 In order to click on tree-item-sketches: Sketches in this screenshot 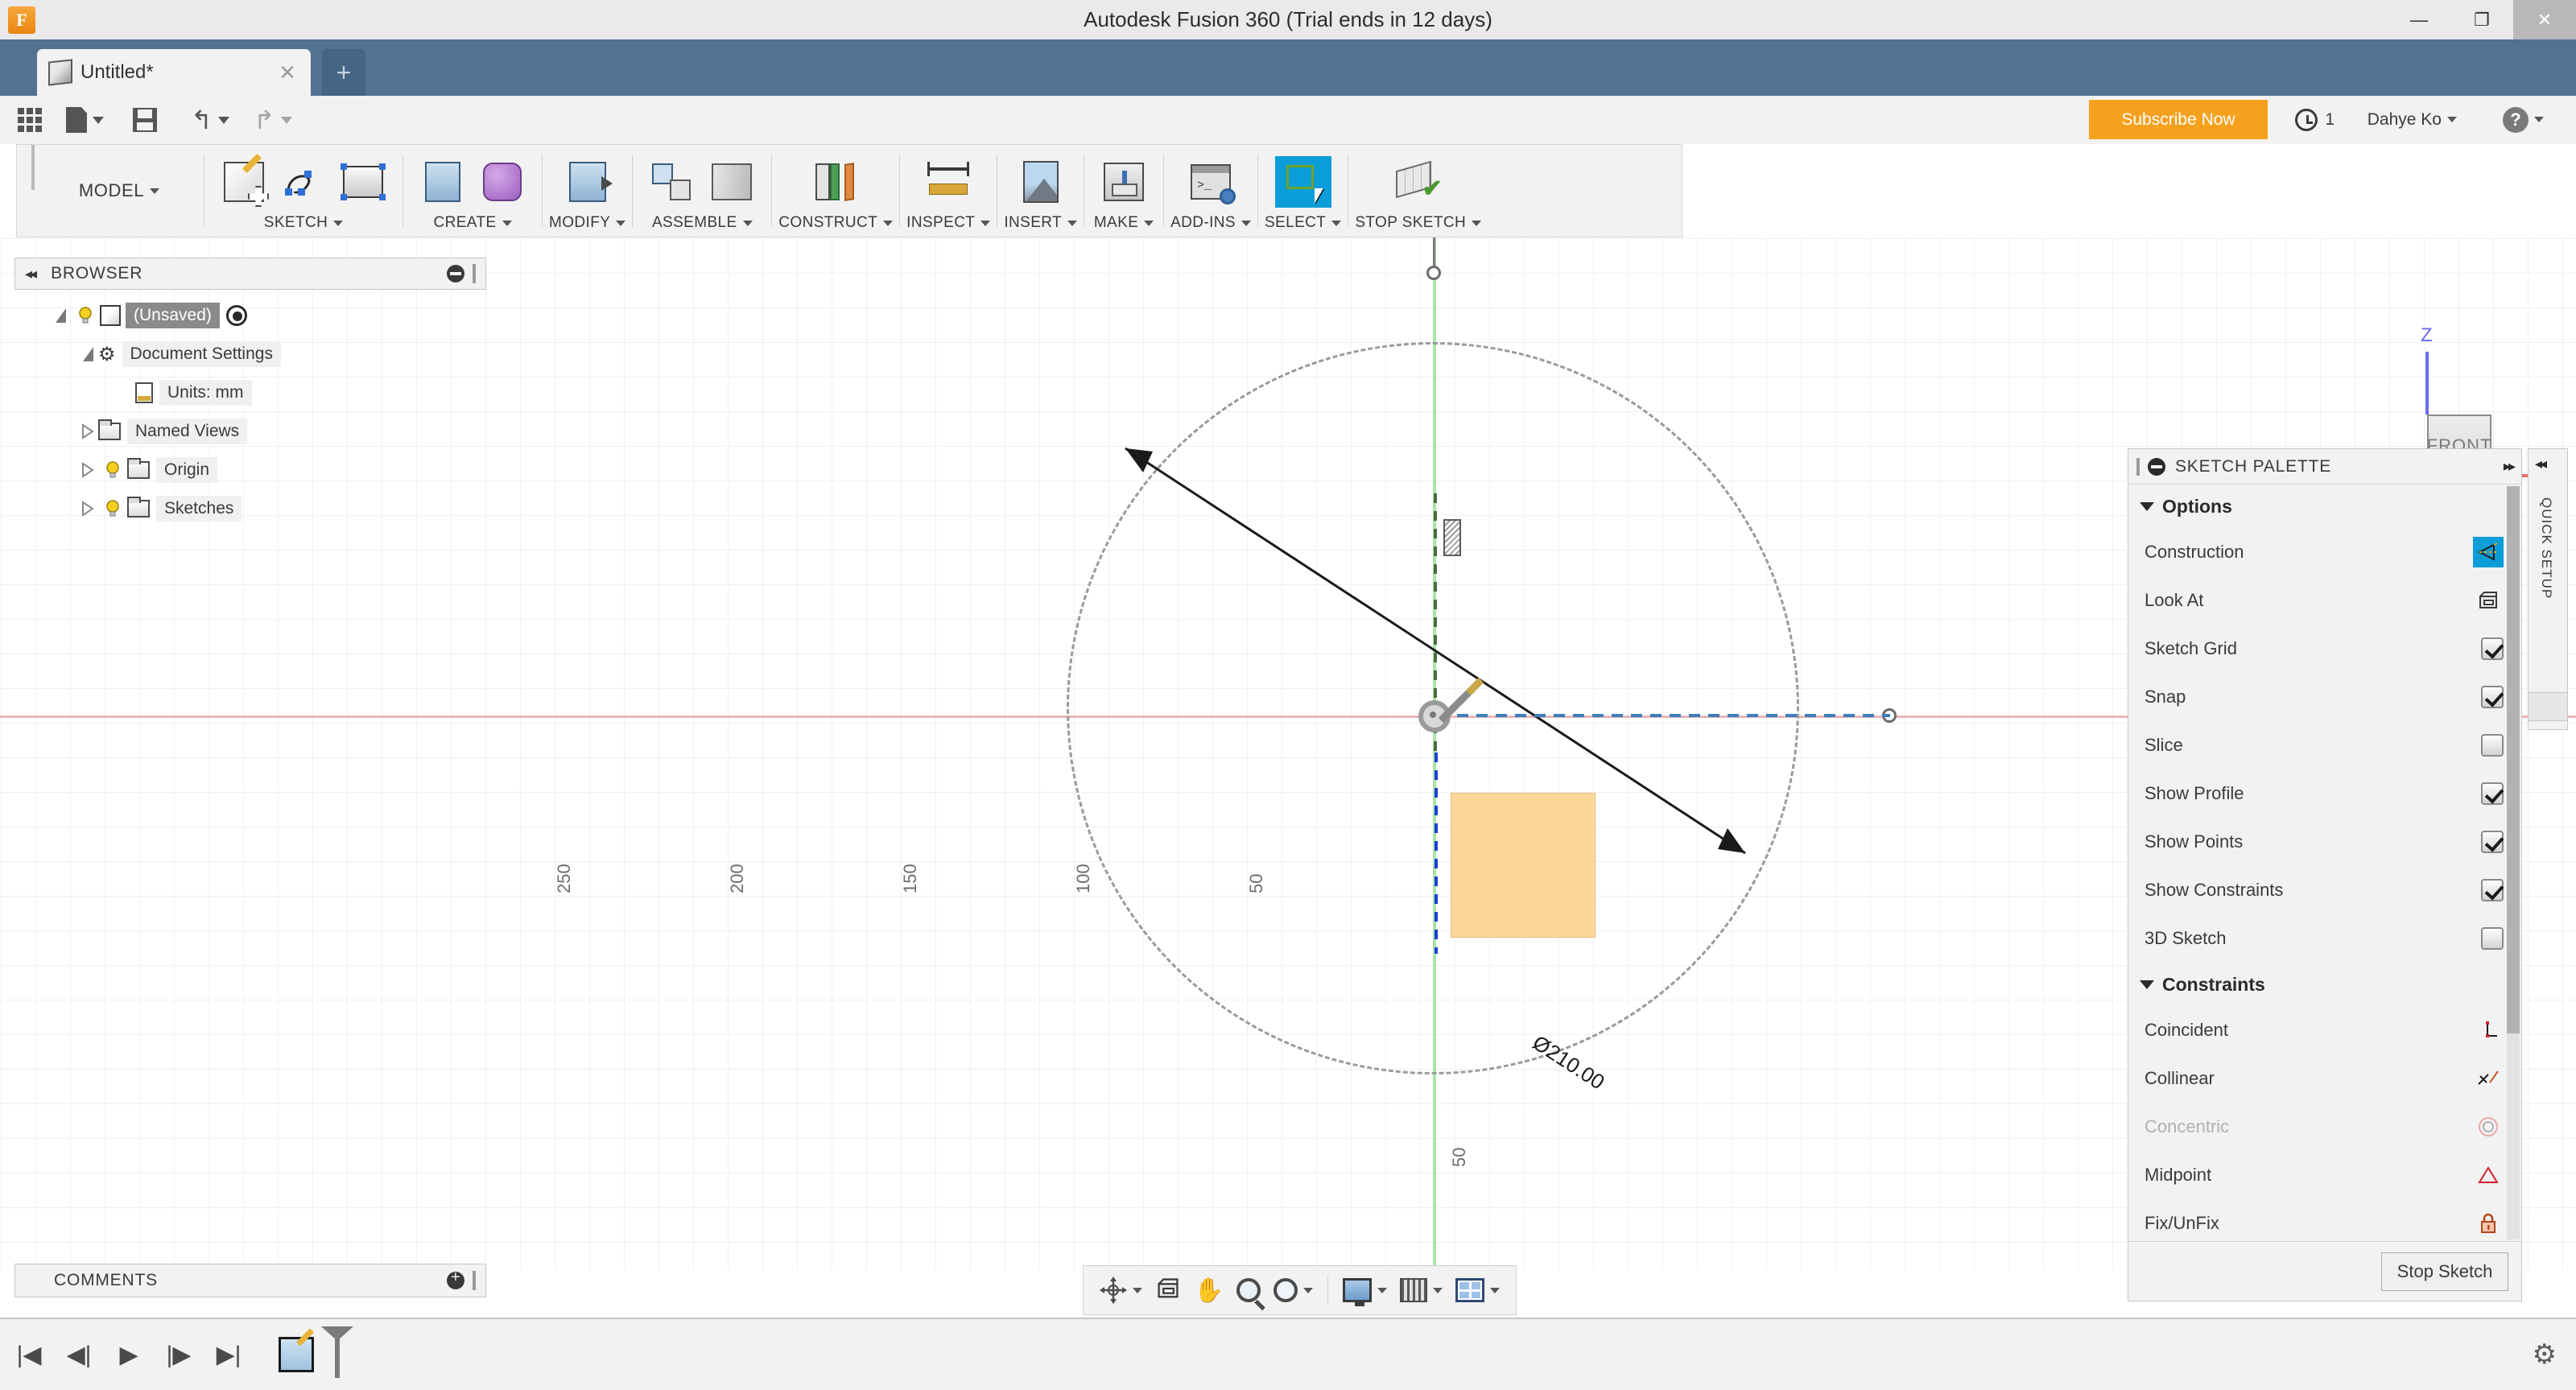, I will do `click(250, 508)`.